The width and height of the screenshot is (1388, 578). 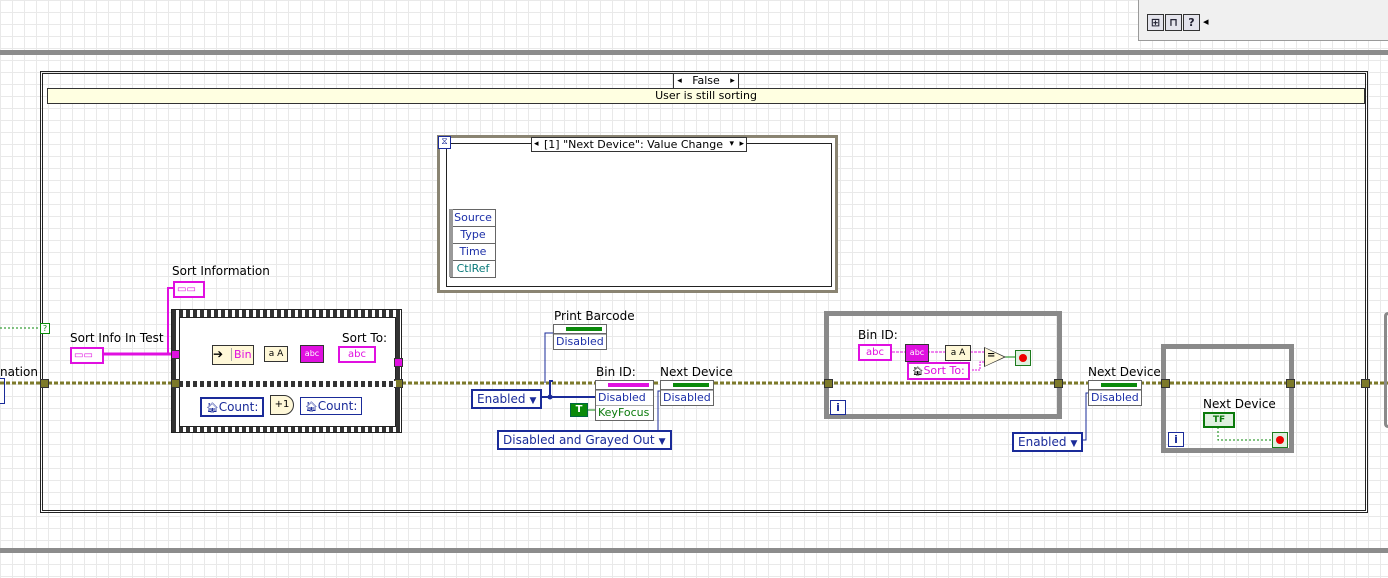 What do you see at coordinates (536, 144) in the screenshot?
I see `event-decrement-icon: ◂` at bounding box center [536, 144].